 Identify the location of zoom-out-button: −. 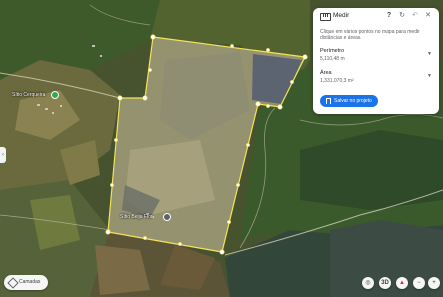
(419, 283).